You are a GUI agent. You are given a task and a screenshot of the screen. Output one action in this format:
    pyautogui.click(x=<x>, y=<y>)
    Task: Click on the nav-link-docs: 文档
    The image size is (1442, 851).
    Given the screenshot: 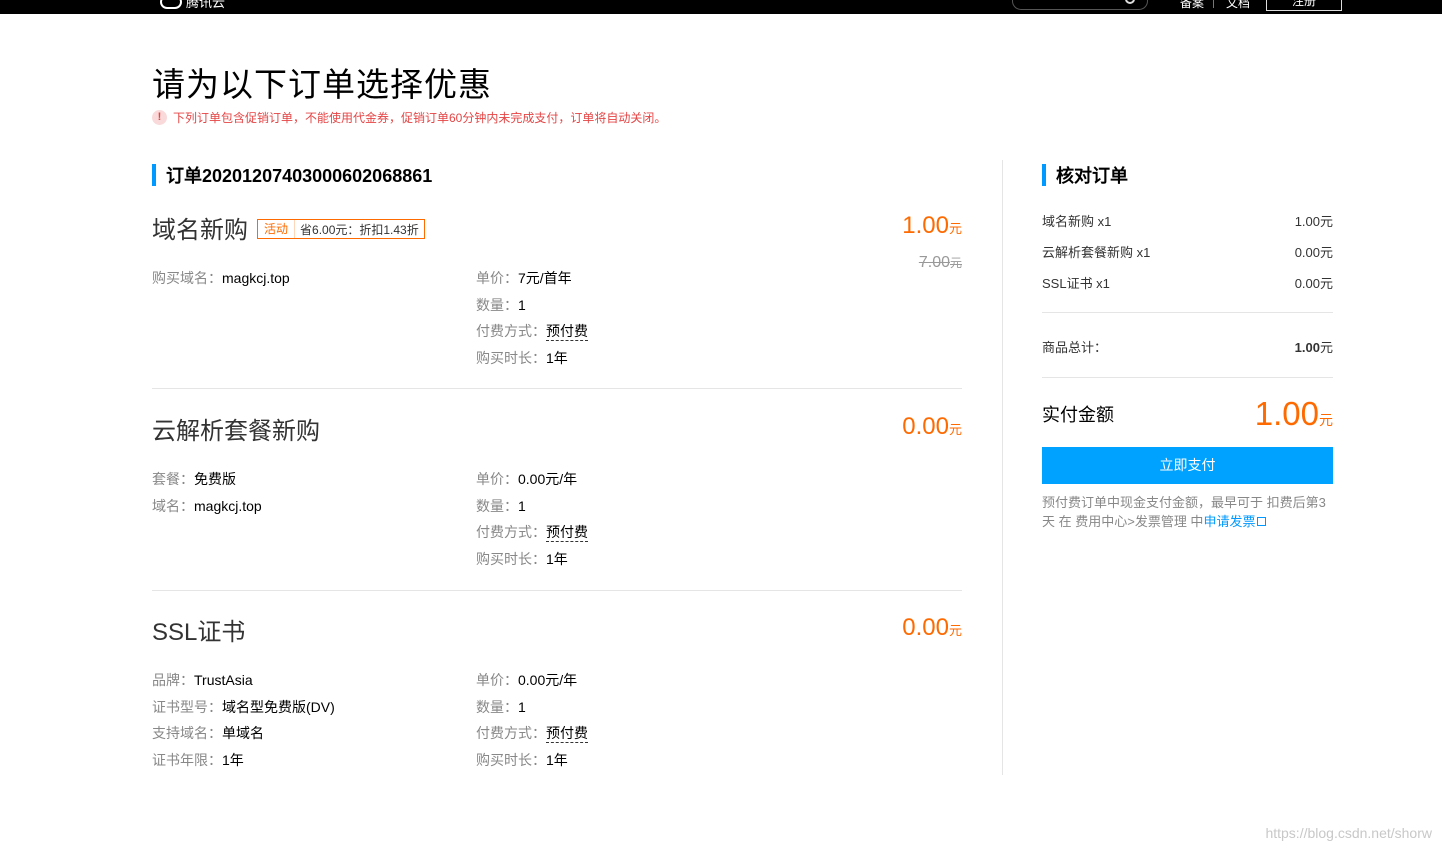 What is the action you would take?
    pyautogui.click(x=1238, y=5)
    